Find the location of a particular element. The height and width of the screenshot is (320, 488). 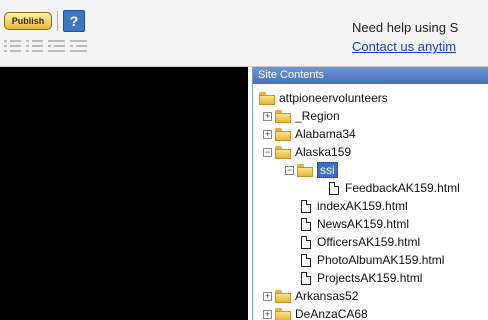

tree-node-label: PhotoAlbumAK159.html is located at coordinates (381, 260).